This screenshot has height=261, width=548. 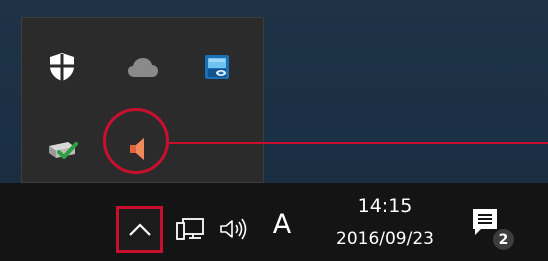 I want to click on windows-defender-shield-icon, so click(x=62, y=67).